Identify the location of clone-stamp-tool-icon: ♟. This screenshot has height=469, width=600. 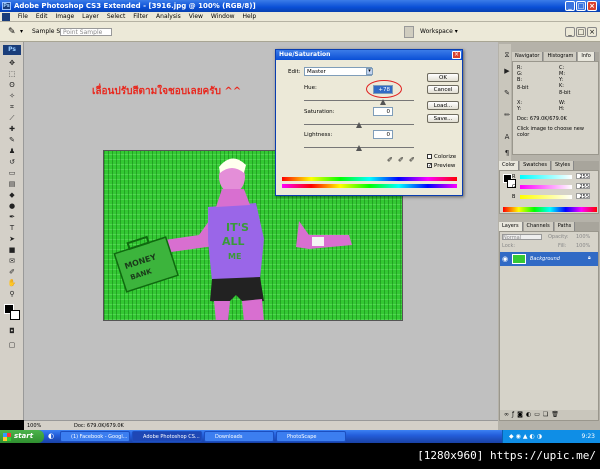
(12, 151).